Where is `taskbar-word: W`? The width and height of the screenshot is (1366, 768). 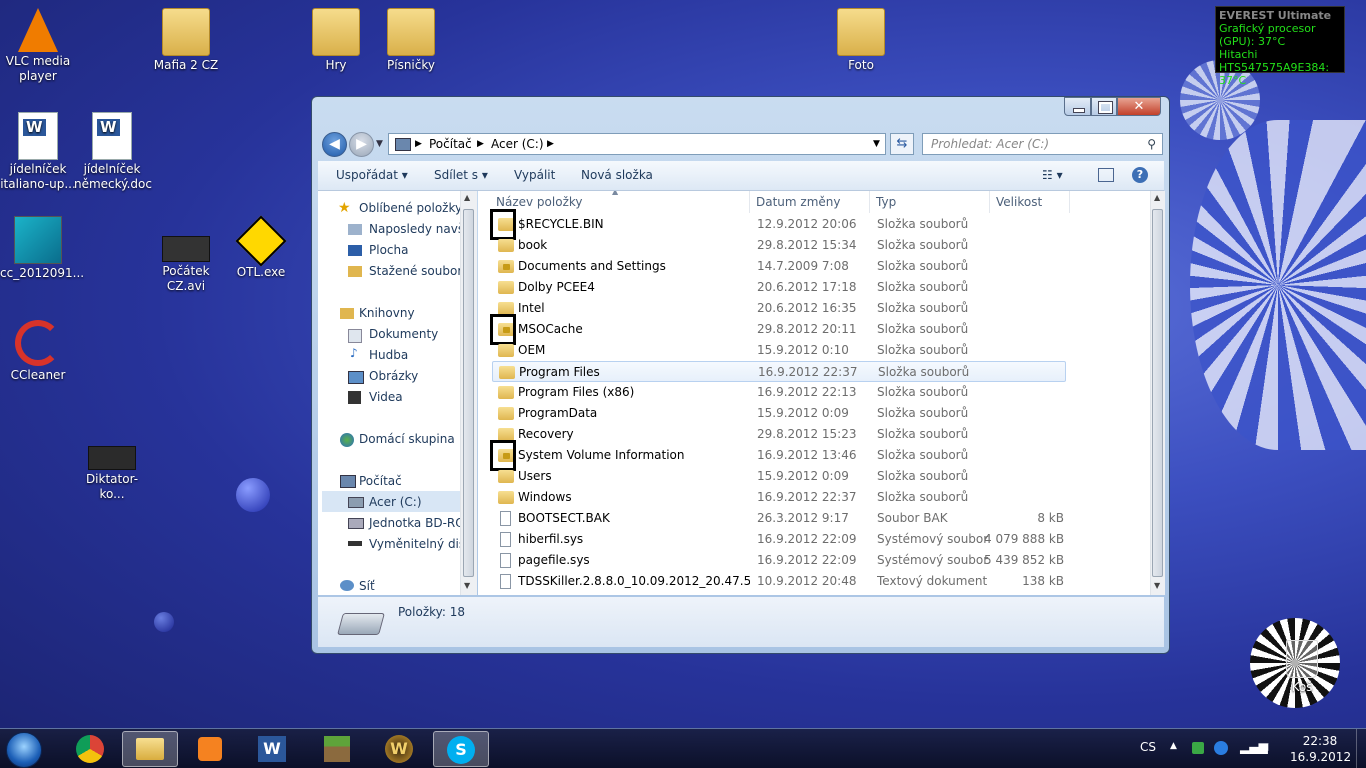
taskbar-word: W is located at coordinates (272, 749).